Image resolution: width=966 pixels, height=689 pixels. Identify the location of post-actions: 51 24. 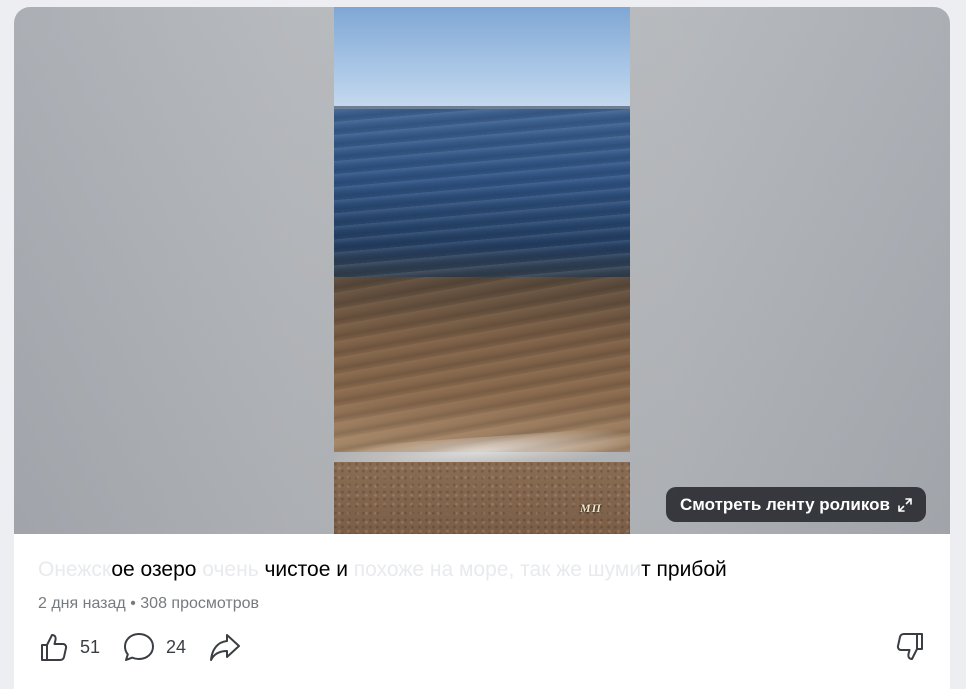
(151, 647).